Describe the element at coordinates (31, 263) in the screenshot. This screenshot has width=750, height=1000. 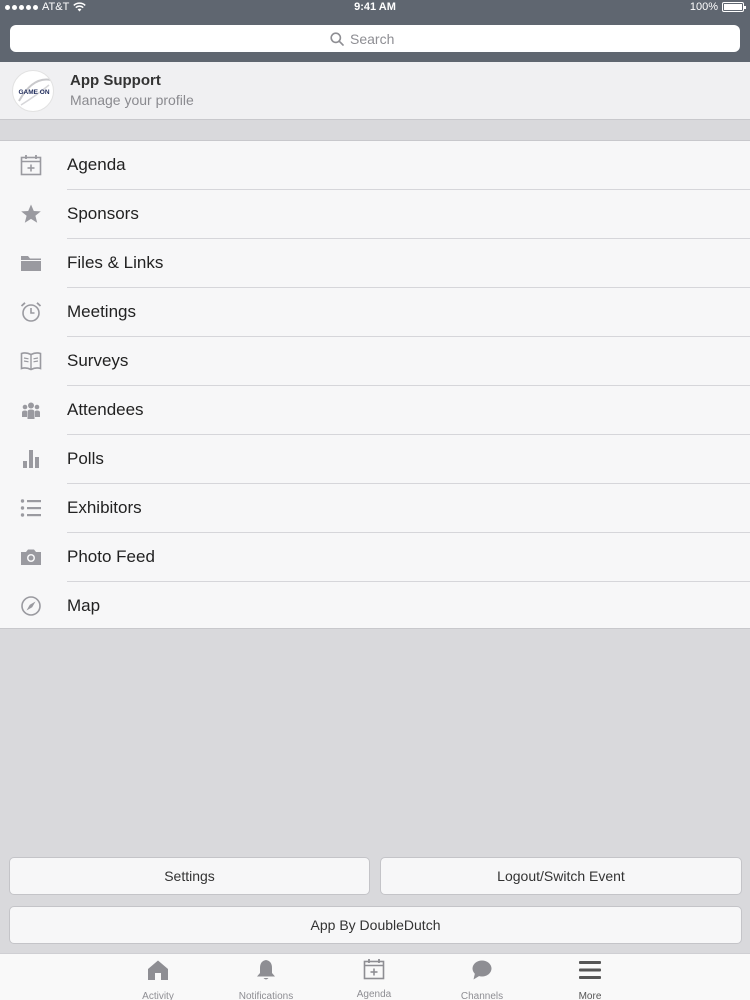
I see `folder-icon` at that location.